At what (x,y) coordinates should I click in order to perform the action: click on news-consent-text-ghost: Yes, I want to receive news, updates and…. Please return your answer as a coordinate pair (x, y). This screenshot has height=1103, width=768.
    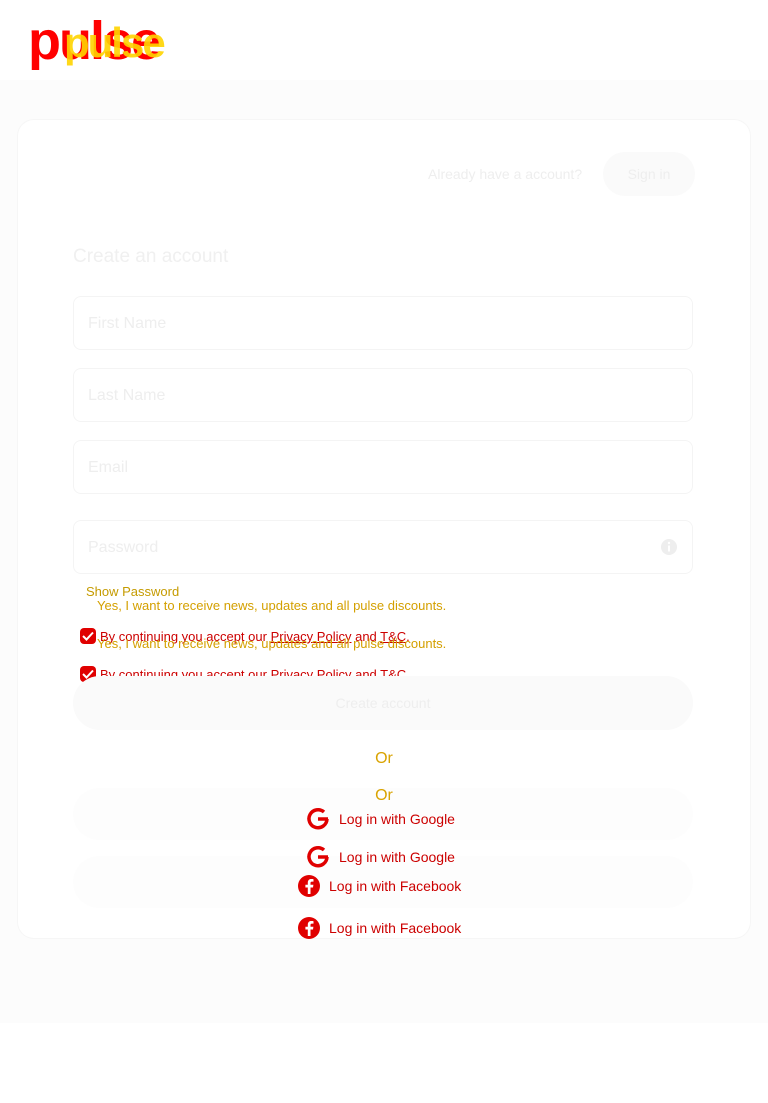
    Looking at the image, I should click on (272, 605).